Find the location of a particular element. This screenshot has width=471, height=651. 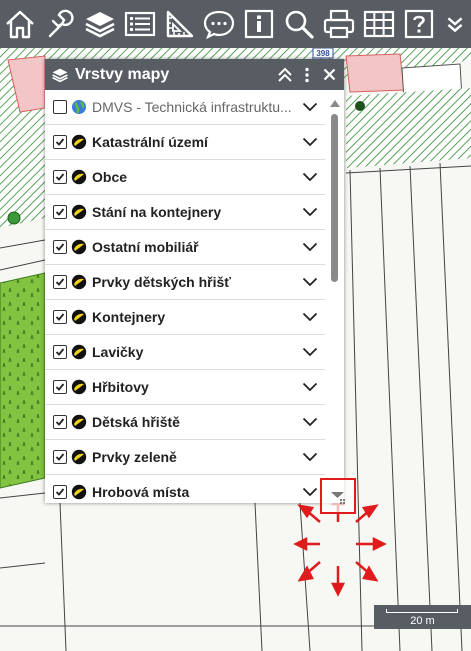

legend-list-icon is located at coordinates (139, 24).